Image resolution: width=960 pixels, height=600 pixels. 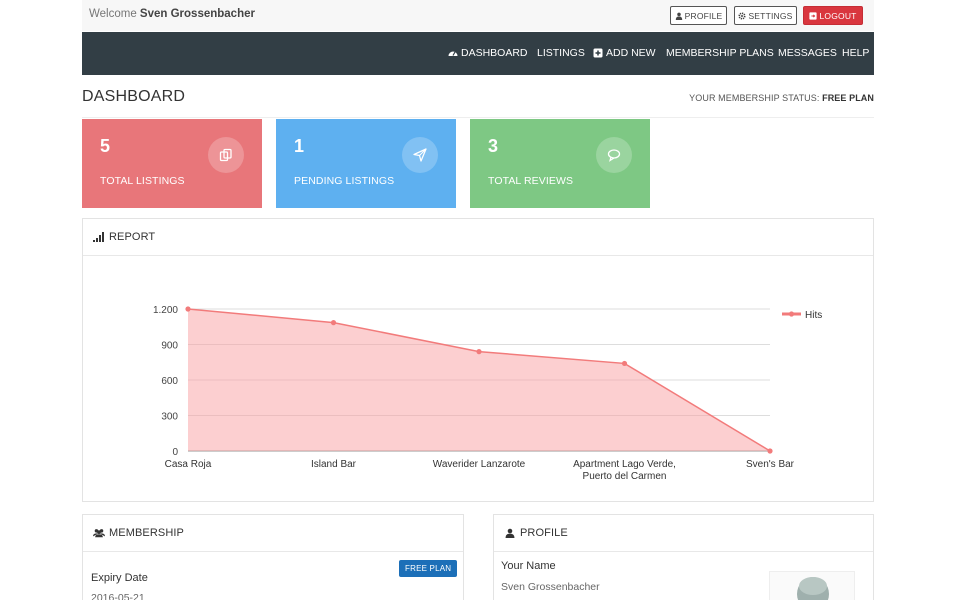 What do you see at coordinates (98, 237) in the screenshot?
I see `signal-bars-icon` at bounding box center [98, 237].